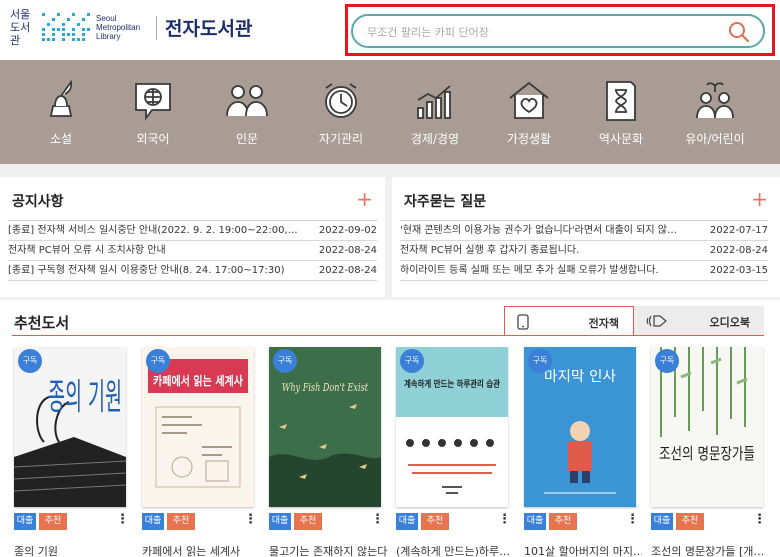 Image resolution: width=780 pixels, height=557 pixels. What do you see at coordinates (73, 550) in the screenshot?
I see `book-title: 종의 기원` at bounding box center [73, 550].